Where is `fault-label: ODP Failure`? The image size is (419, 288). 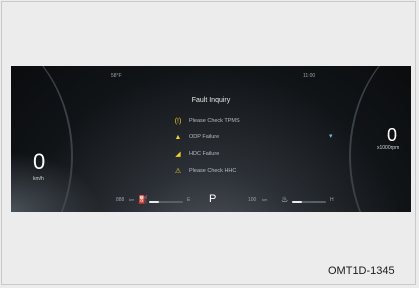
fault-label: ODP Failure is located at coordinates (204, 137).